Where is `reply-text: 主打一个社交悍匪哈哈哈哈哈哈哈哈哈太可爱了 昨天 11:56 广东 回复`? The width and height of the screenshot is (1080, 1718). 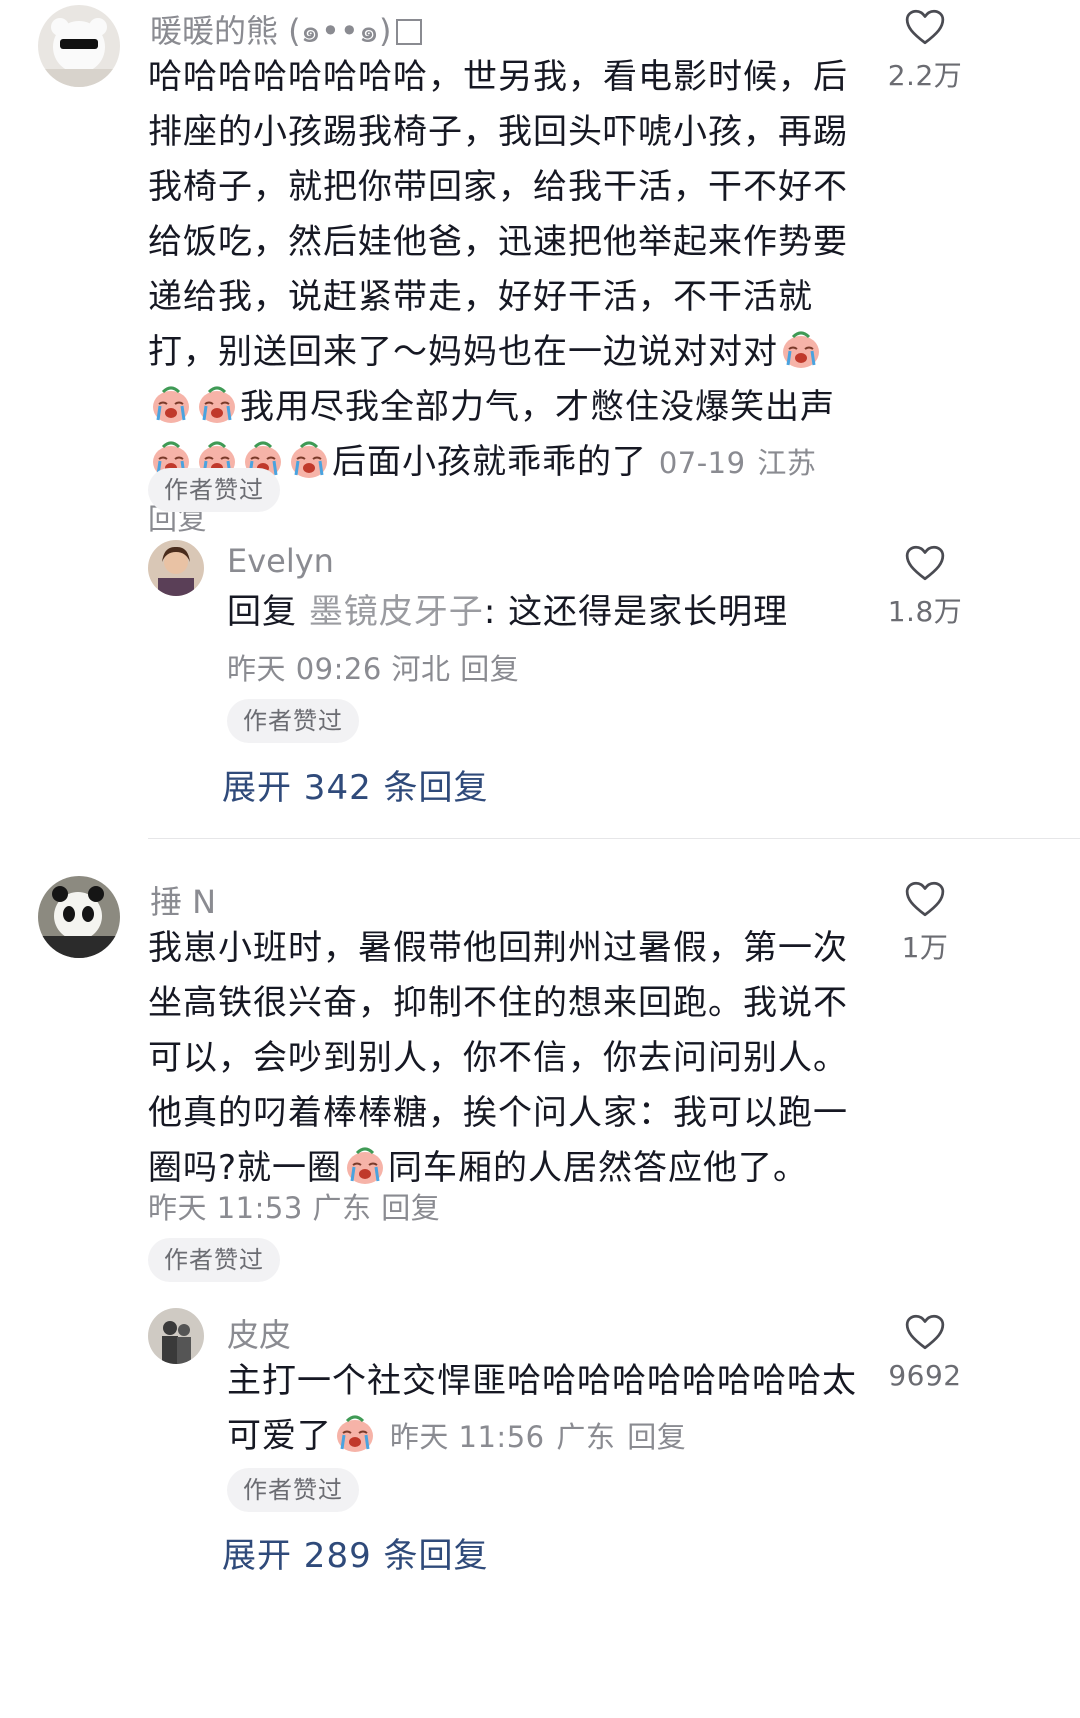
reply-text: 主打一个社交悍匪哈哈哈哈哈哈哈哈哈太可爱了 昨天 11:56 广东 回复 is located at coordinates (542, 1408).